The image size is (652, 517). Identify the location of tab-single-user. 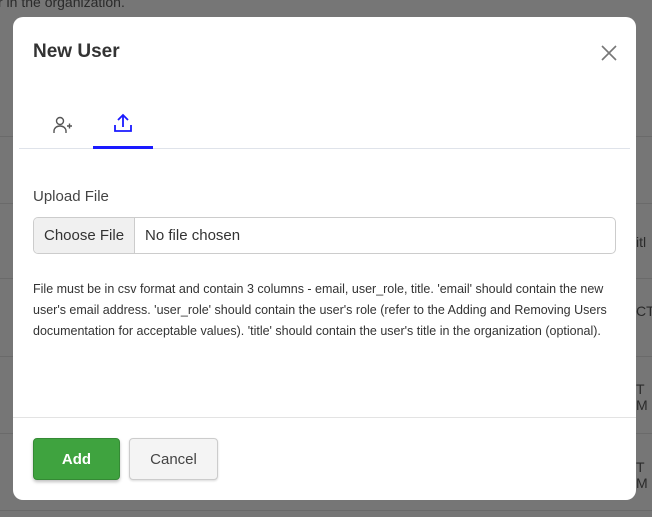
(63, 127).